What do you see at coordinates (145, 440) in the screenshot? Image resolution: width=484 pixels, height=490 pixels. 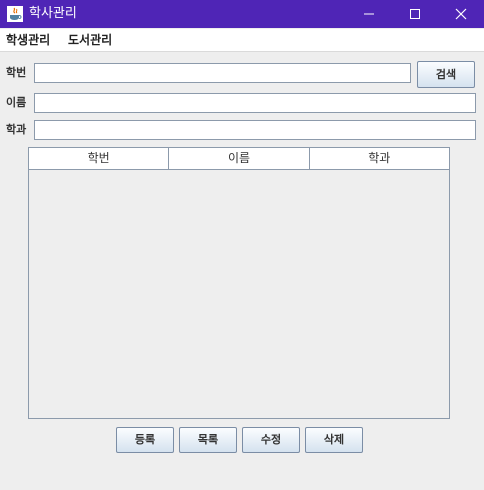 I see `register-button: 등록` at bounding box center [145, 440].